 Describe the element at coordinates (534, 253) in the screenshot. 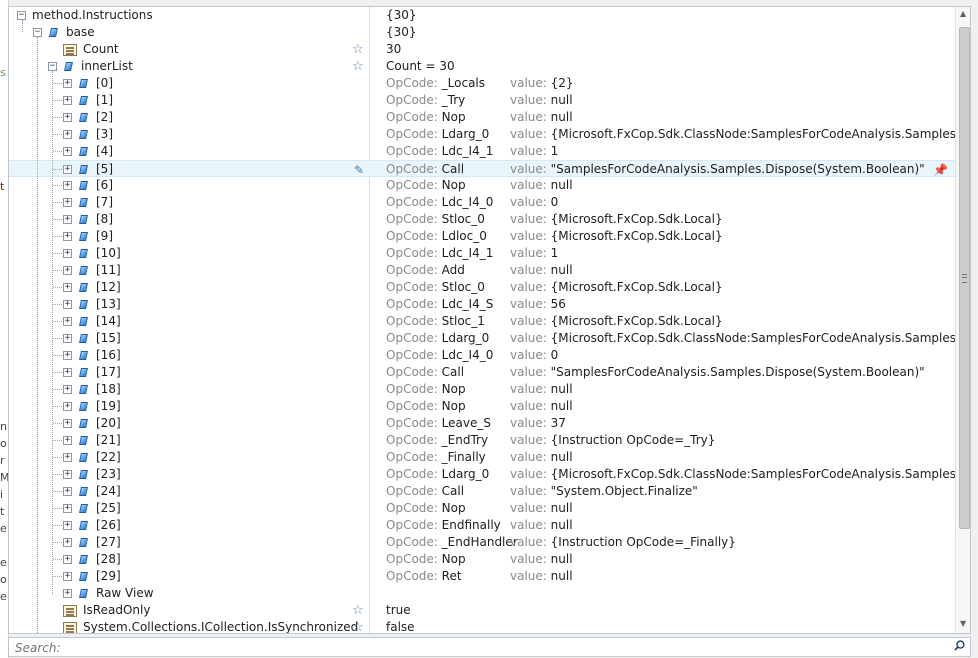

I see `item-value: value: 1` at that location.